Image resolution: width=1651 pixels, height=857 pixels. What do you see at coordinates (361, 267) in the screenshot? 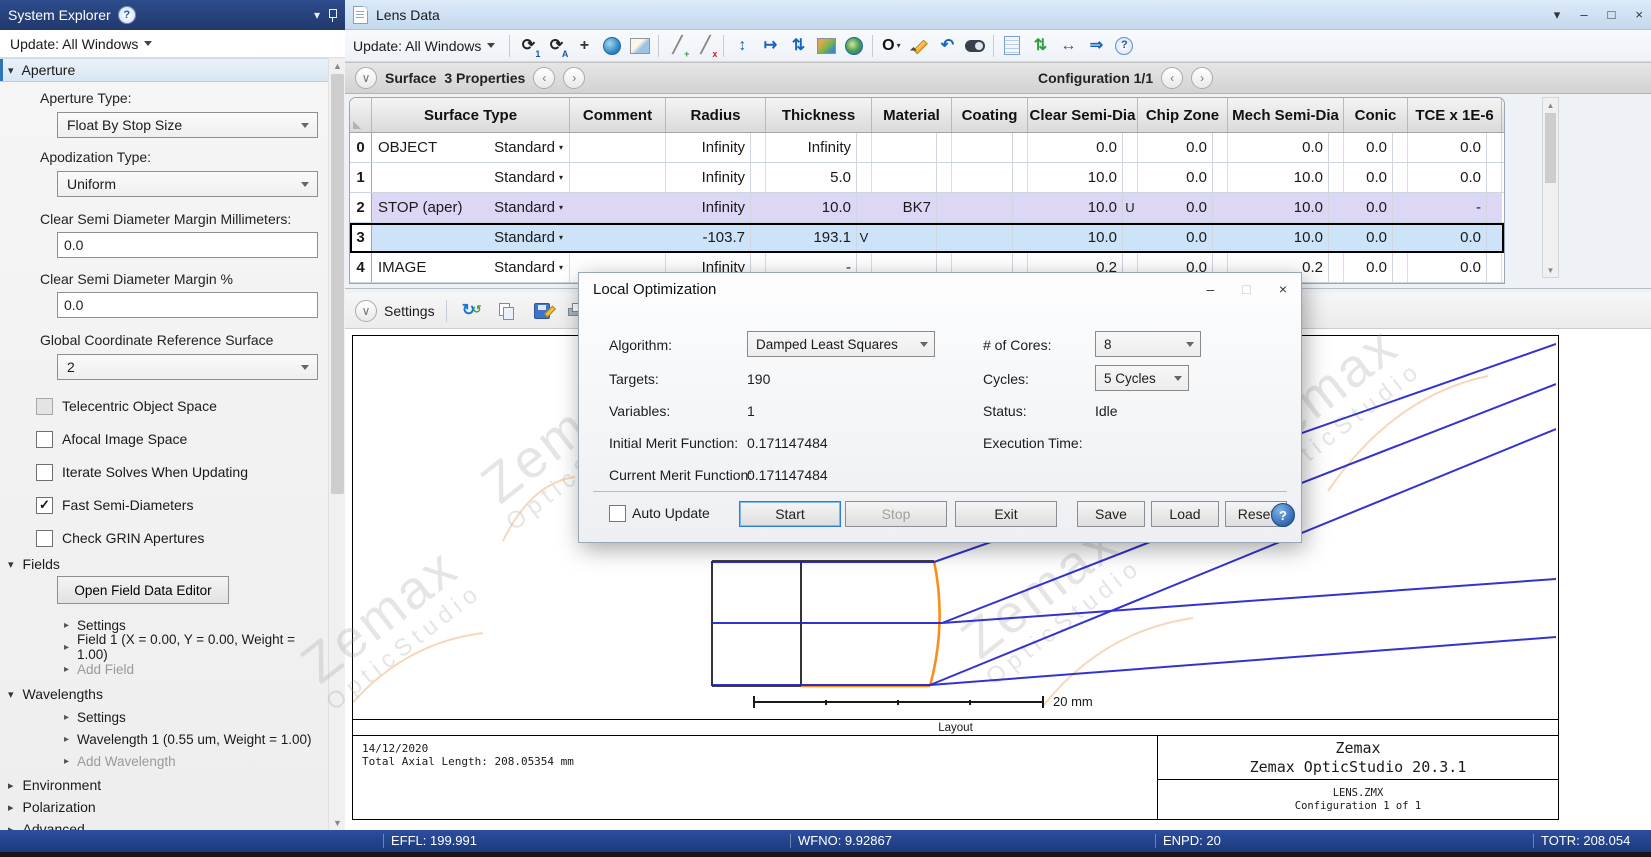
I see `row-number: 4` at bounding box center [361, 267].